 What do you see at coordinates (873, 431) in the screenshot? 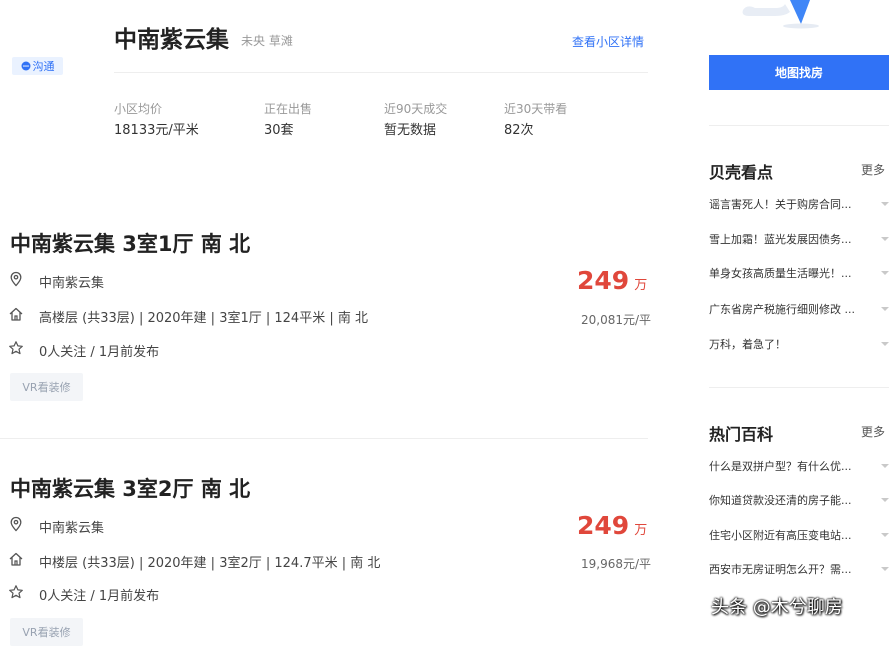
I see `wiki-more-link: 更多` at bounding box center [873, 431].